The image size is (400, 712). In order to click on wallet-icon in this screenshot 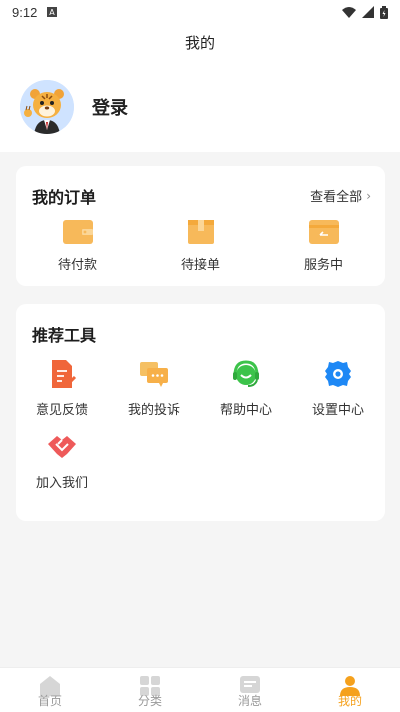, I will do `click(77, 232)`.